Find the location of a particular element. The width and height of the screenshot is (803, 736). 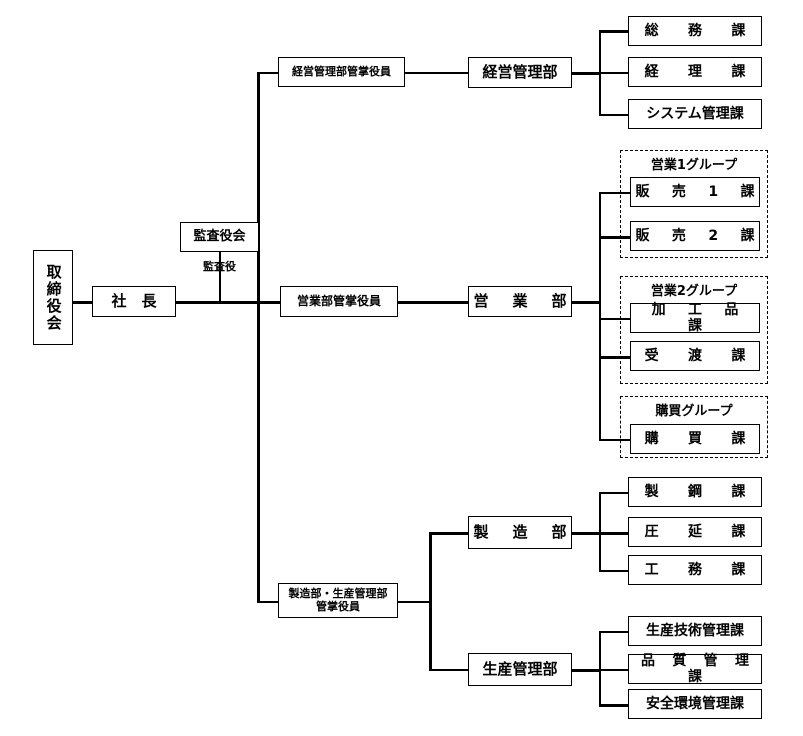

node-dept-production-management: 生産管理部 is located at coordinates (520, 669).